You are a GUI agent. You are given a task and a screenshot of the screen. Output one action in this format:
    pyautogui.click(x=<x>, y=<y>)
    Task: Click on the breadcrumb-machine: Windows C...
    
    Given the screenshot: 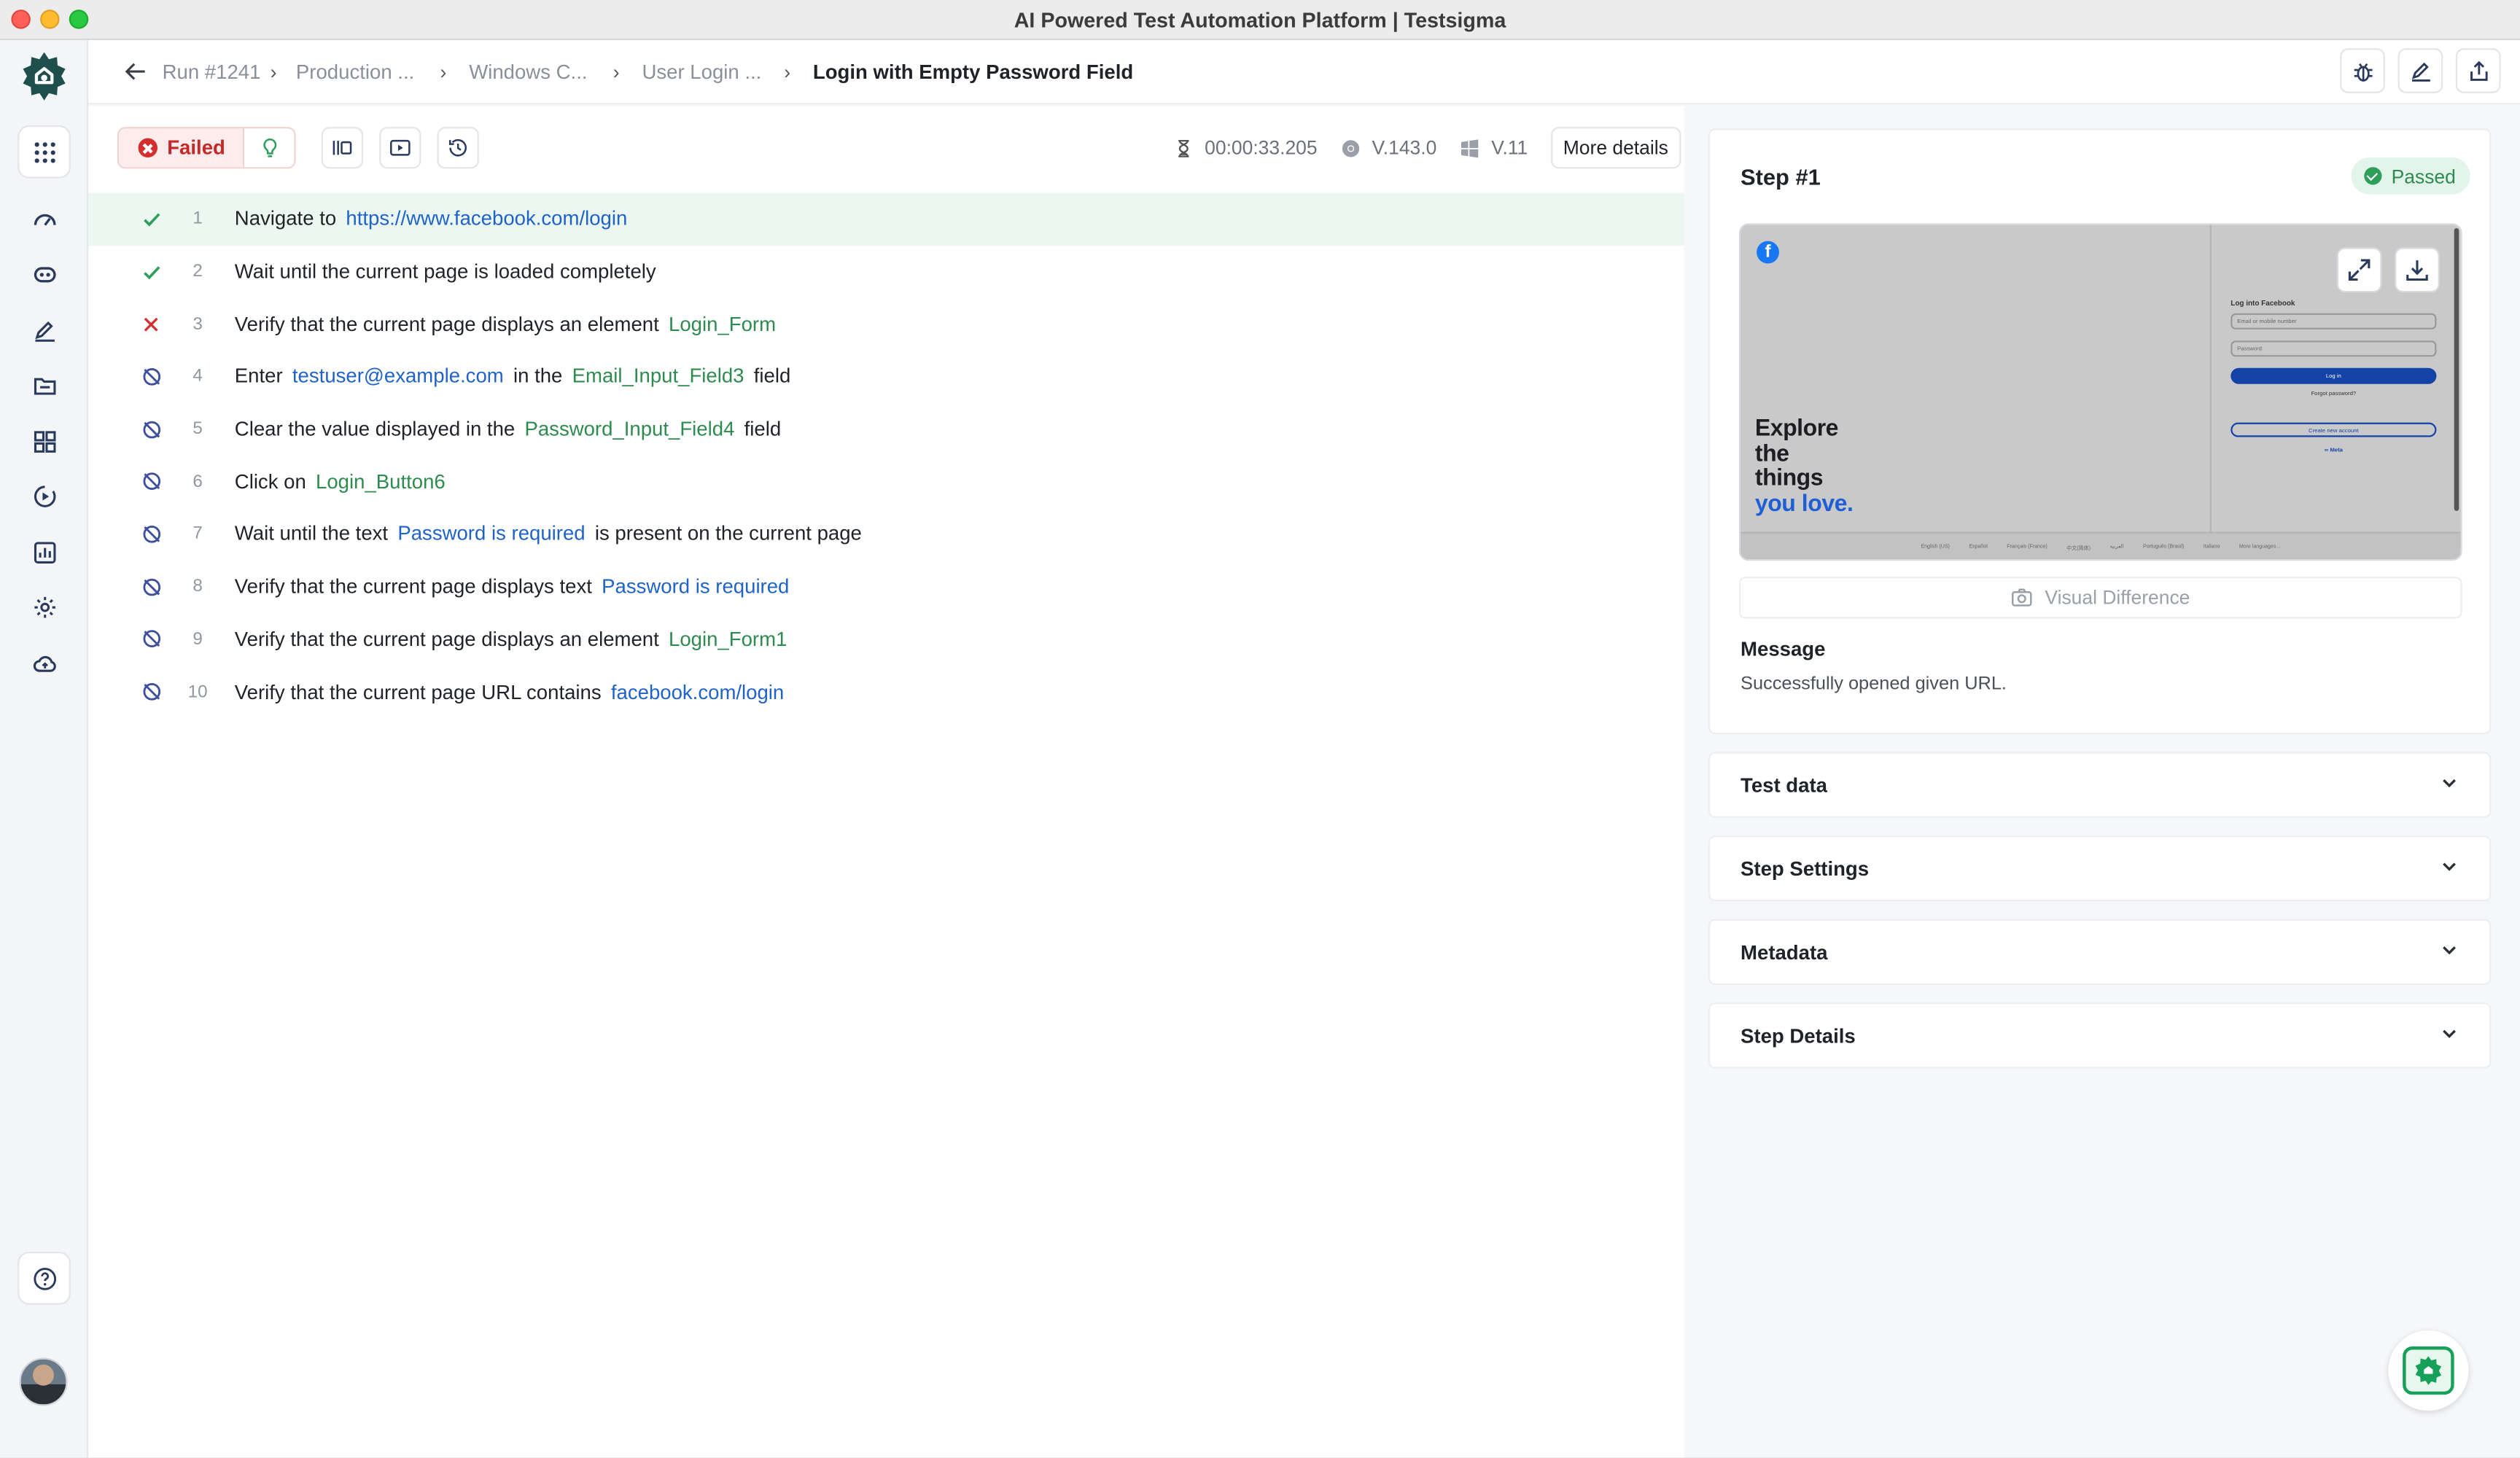 What is the action you would take?
    pyautogui.click(x=528, y=72)
    